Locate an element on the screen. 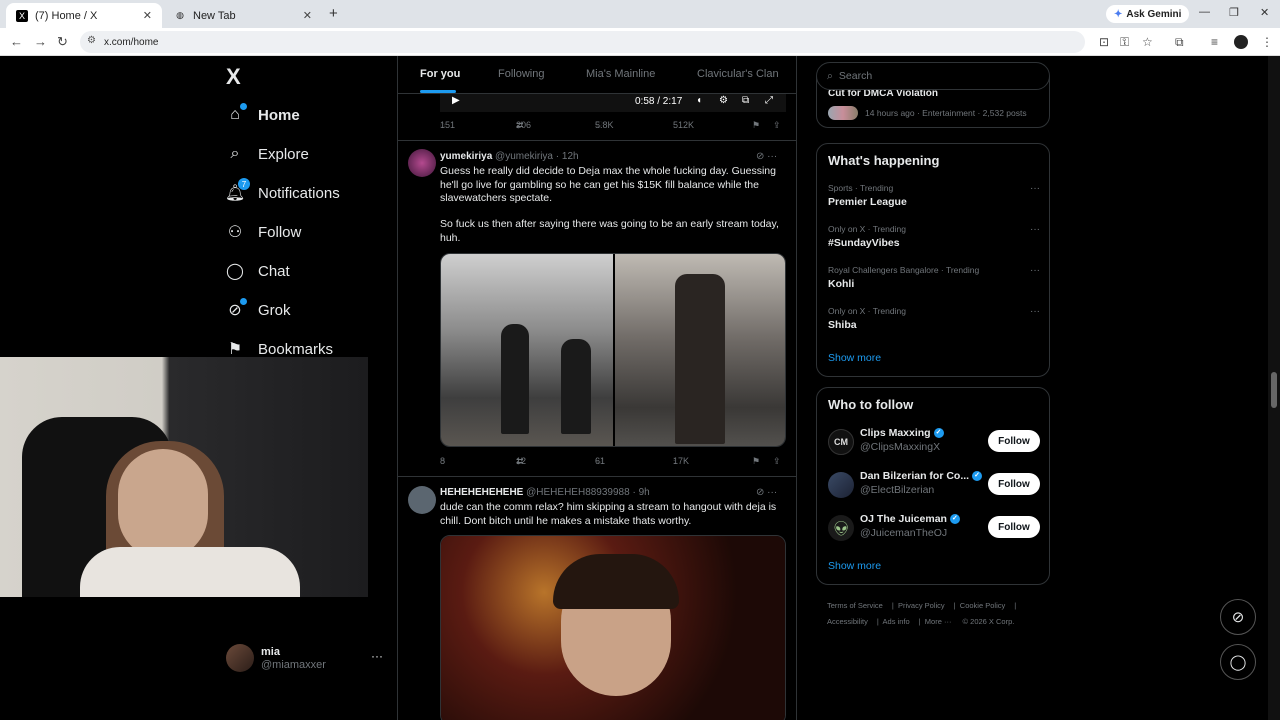  install-app-icon: ⊡ is located at coordinates (1104, 42).